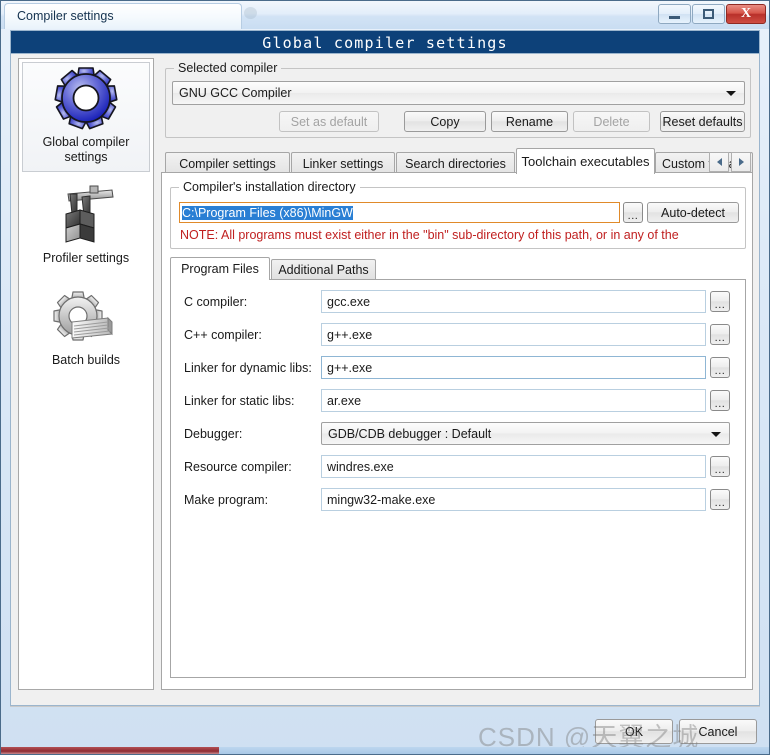 The height and width of the screenshot is (755, 770). I want to click on compiler-select: GNU GCC Compiler, so click(458, 93).